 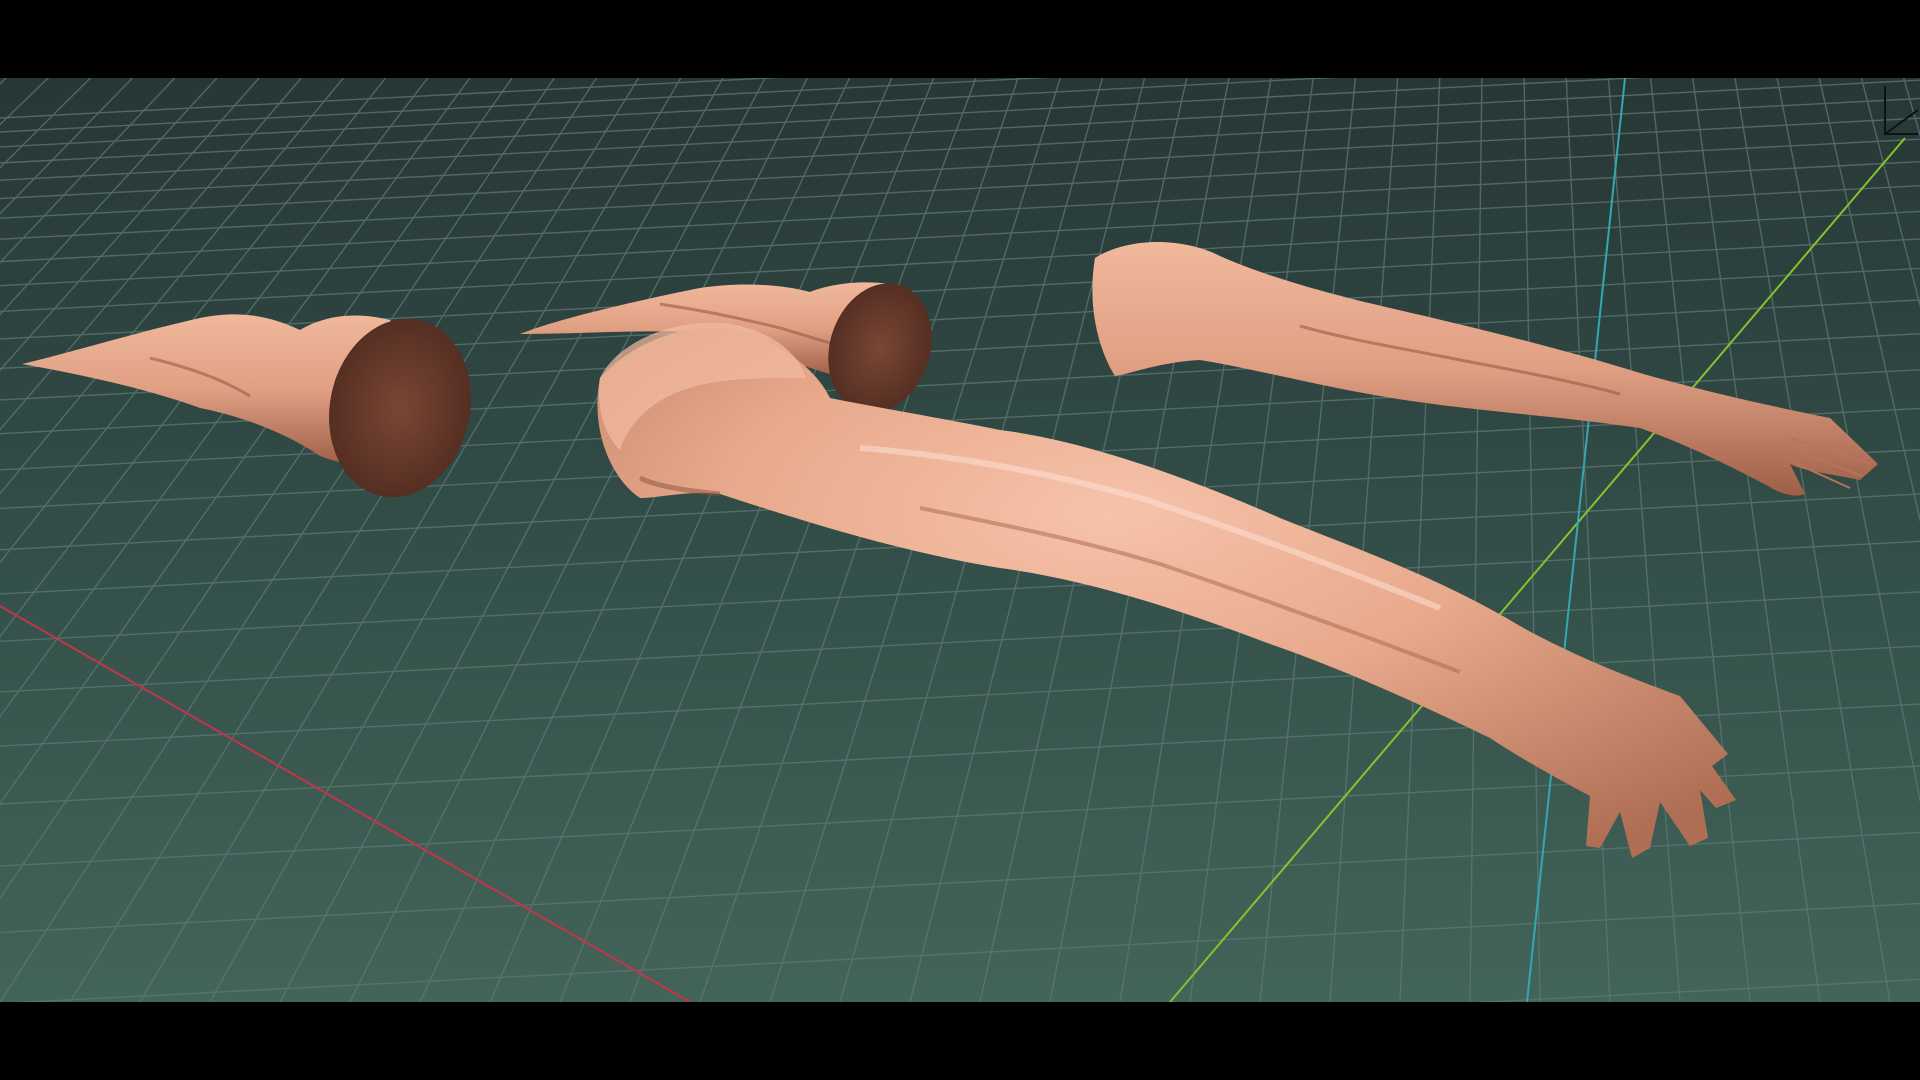 What do you see at coordinates (960, 39) in the screenshot?
I see `letterbox-top` at bounding box center [960, 39].